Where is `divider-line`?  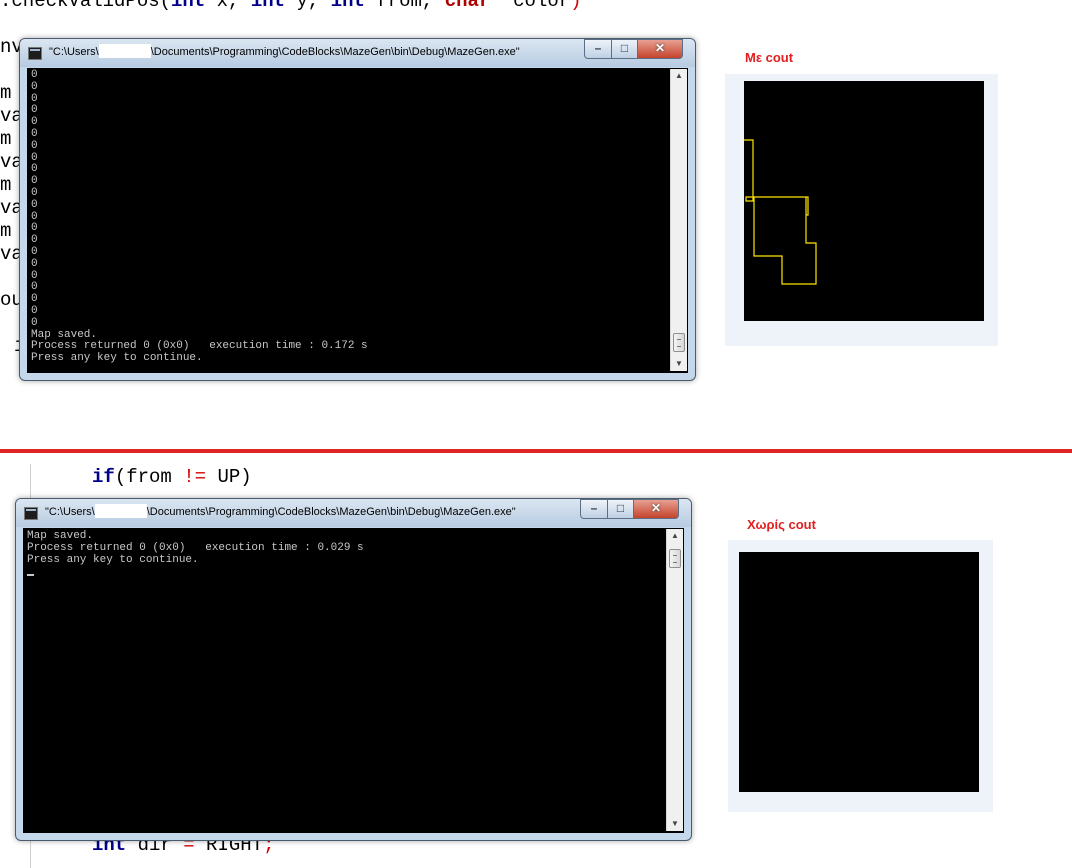
divider-line is located at coordinates (536, 451).